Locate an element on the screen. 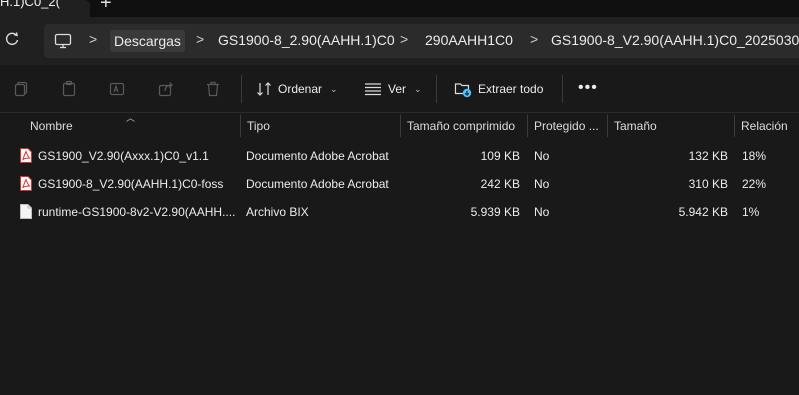 The height and width of the screenshot is (395, 799). breadcrumb-item-290aahh1c0: 290AAHH1C0 is located at coordinates (469, 40).